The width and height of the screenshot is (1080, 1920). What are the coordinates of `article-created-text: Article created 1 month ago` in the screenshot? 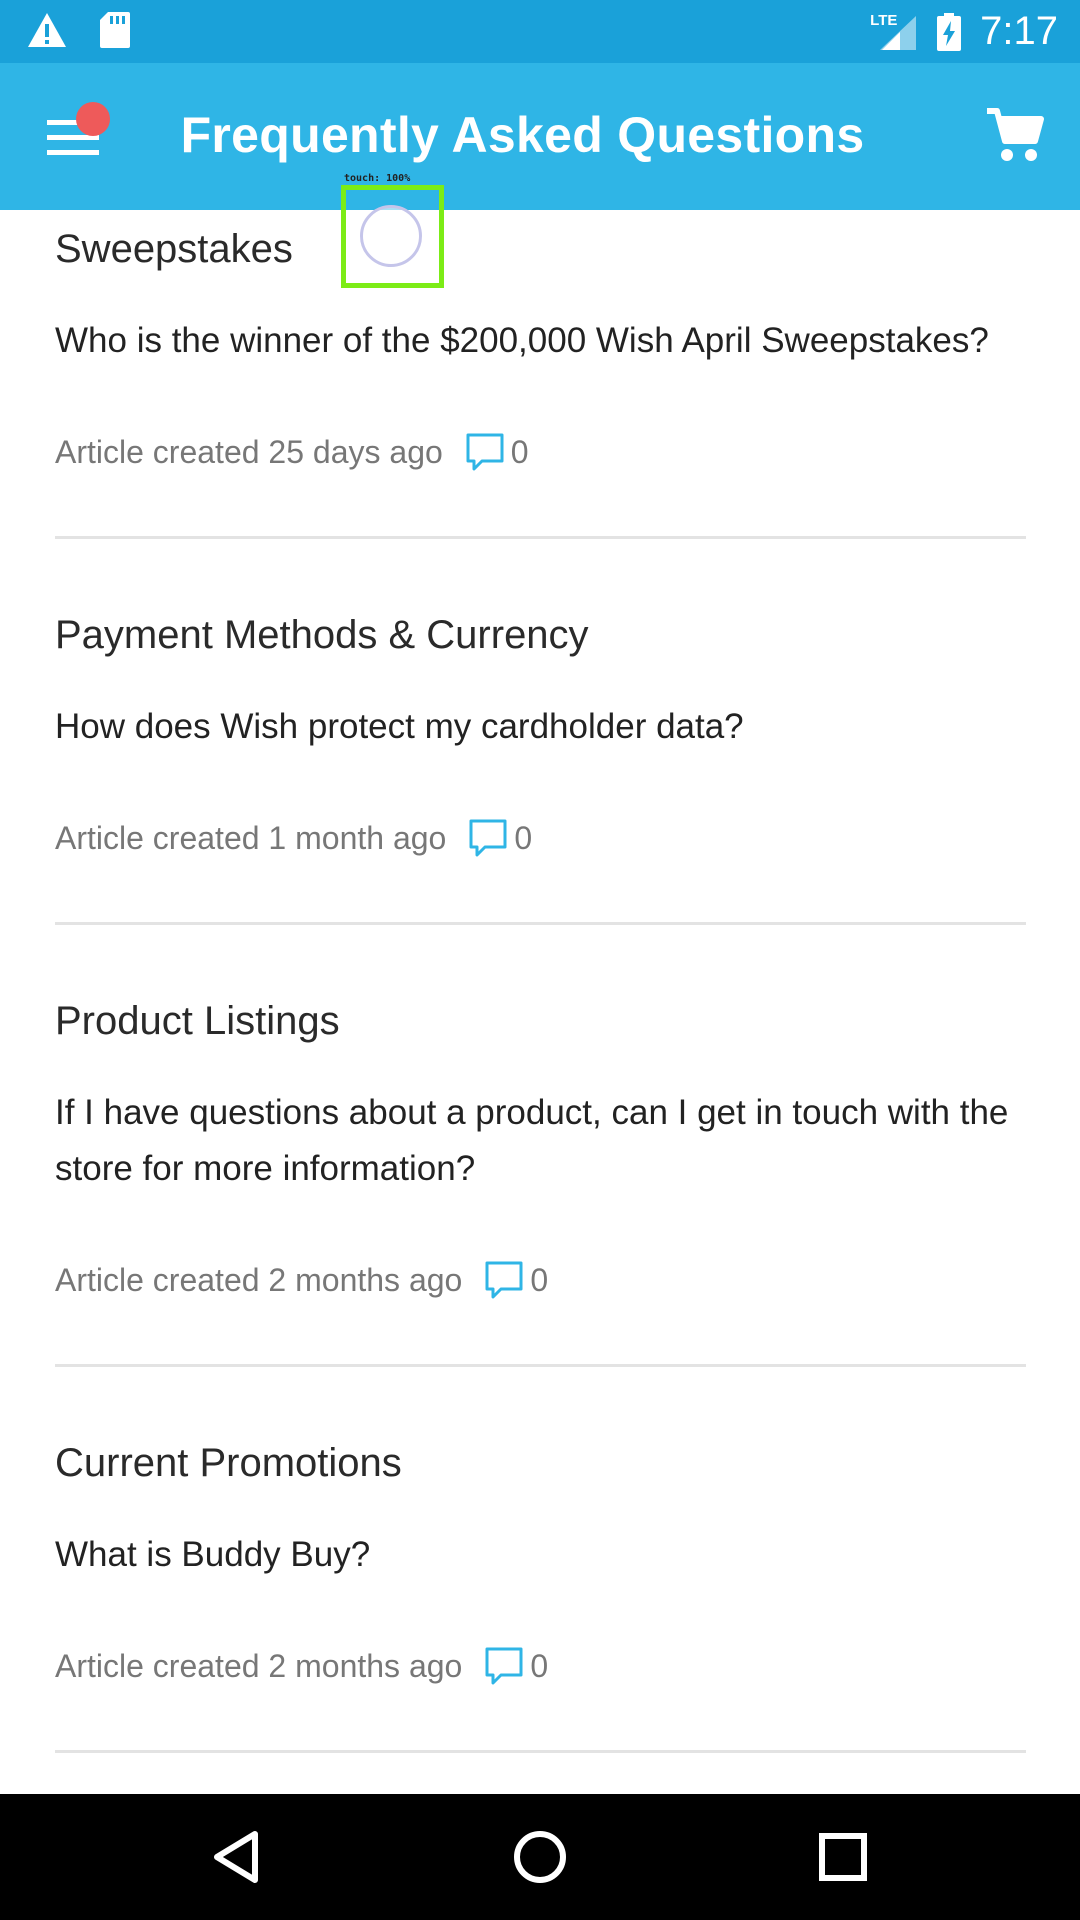 It's located at (251, 837).